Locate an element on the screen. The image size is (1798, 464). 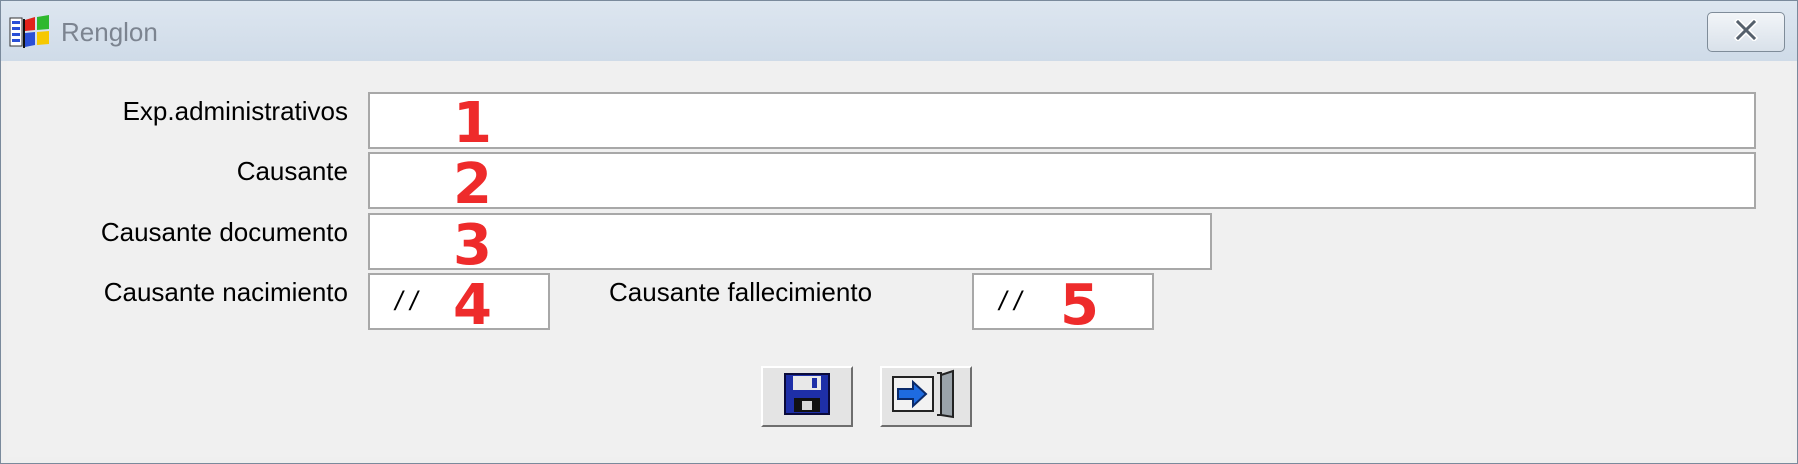
causante-fallecimiento-label: Causante fallecimiento is located at coordinates (741, 292).